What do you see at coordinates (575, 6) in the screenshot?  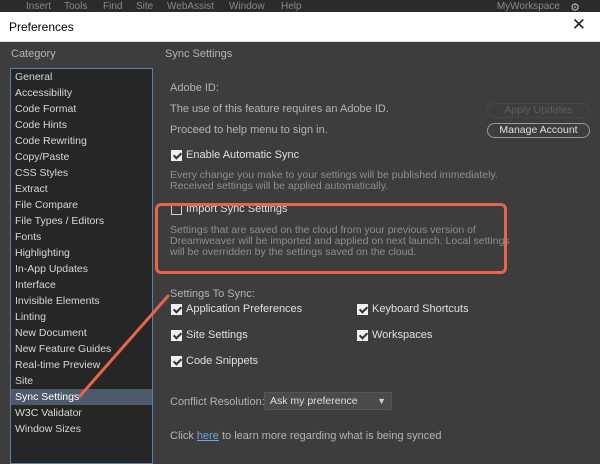 I see `gear-icon: ⚙` at bounding box center [575, 6].